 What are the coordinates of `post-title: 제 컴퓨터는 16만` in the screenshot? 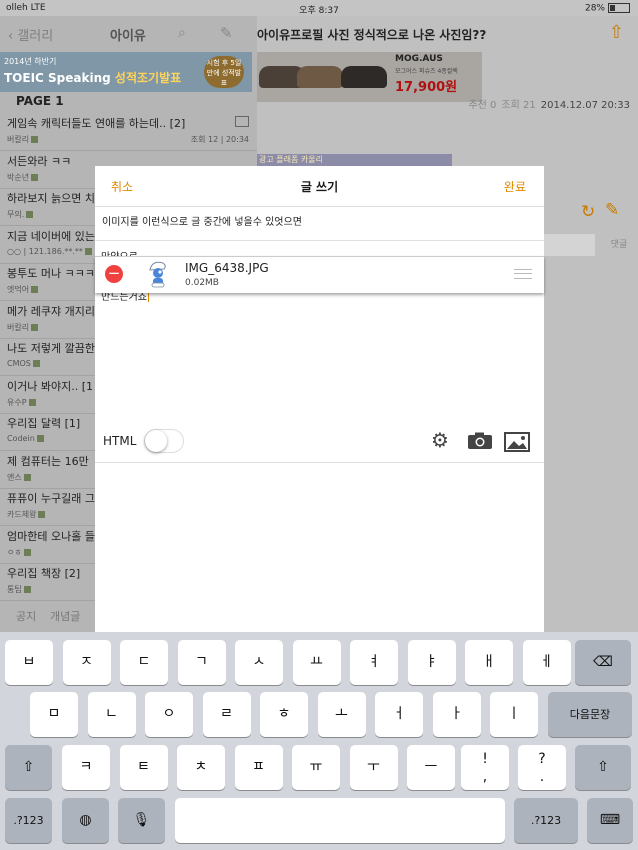 It's located at (48, 461).